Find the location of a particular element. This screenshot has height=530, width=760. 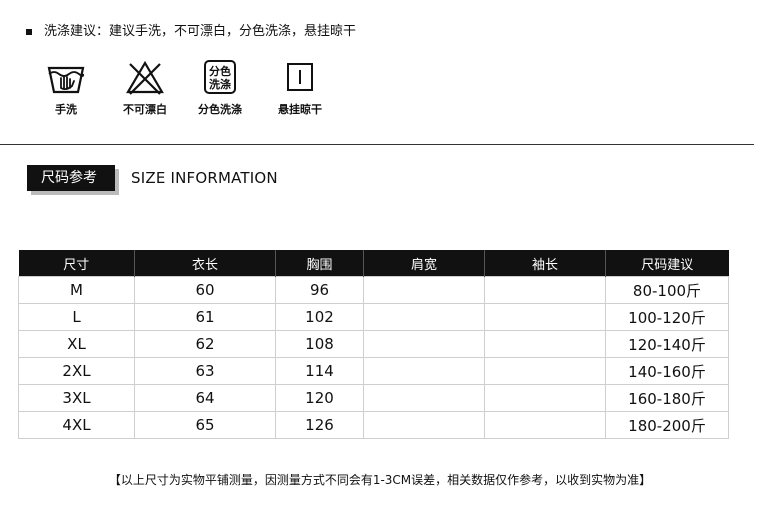

cell-recommendation: 80-100斤 is located at coordinates (667, 290).